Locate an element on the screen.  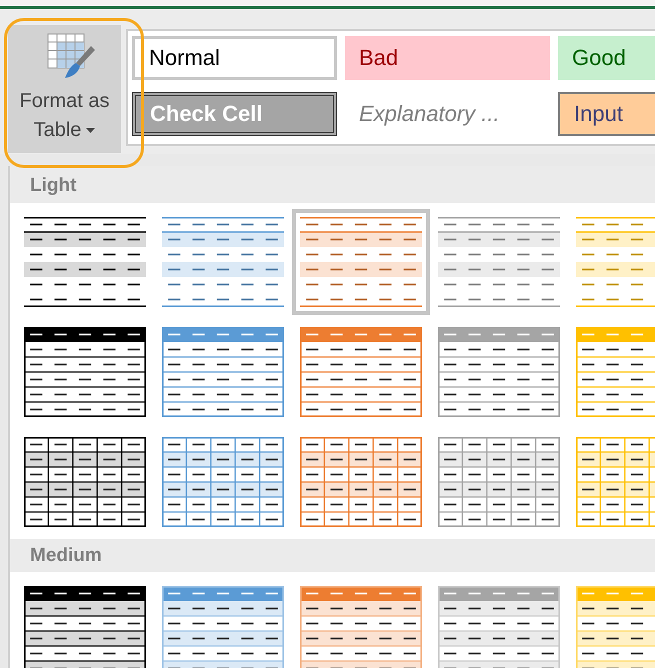
cell-style-option: Good is located at coordinates (606, 58).